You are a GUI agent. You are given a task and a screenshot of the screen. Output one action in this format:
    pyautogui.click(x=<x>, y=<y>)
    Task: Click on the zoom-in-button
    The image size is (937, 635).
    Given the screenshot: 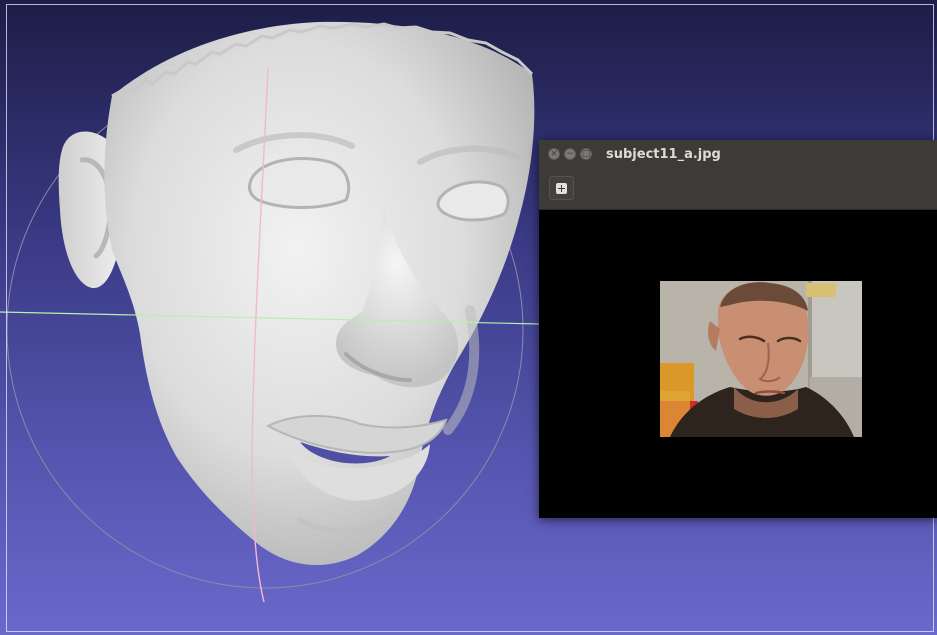 What is the action you would take?
    pyautogui.click(x=561, y=188)
    